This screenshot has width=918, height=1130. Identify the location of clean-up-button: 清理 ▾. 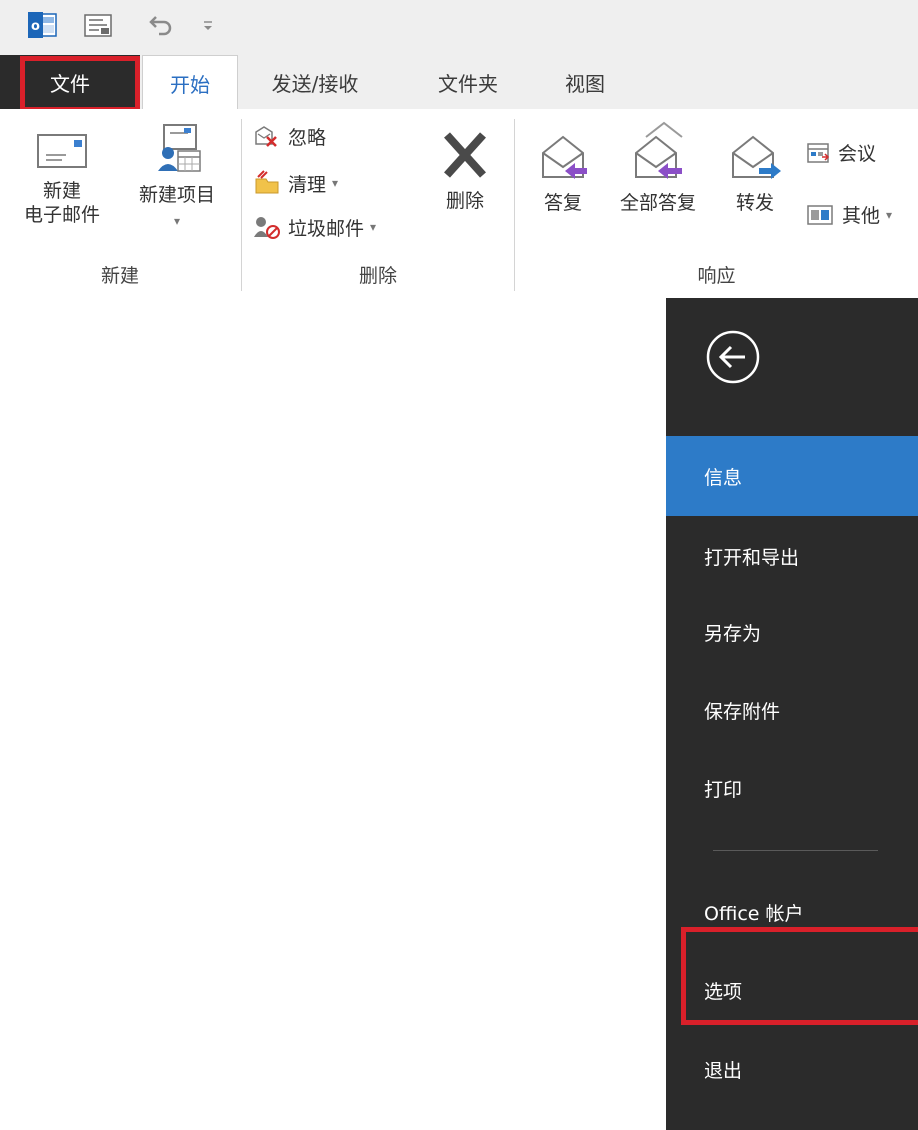
(295, 183).